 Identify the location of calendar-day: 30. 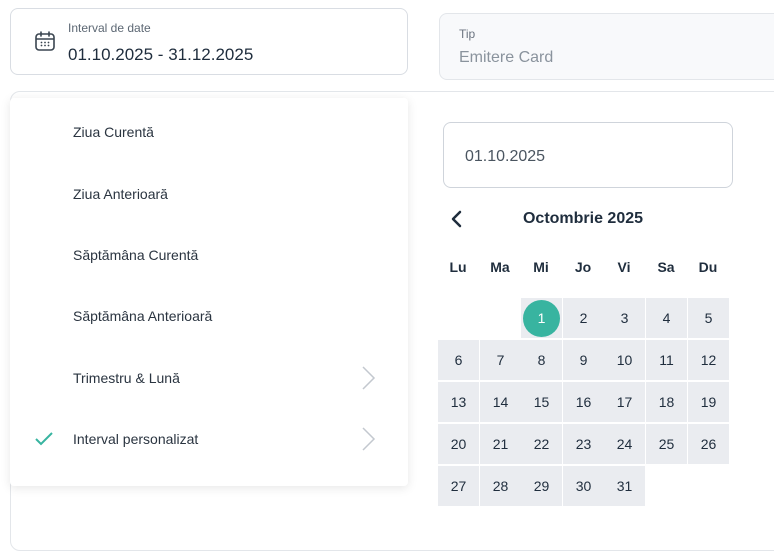
(583, 486).